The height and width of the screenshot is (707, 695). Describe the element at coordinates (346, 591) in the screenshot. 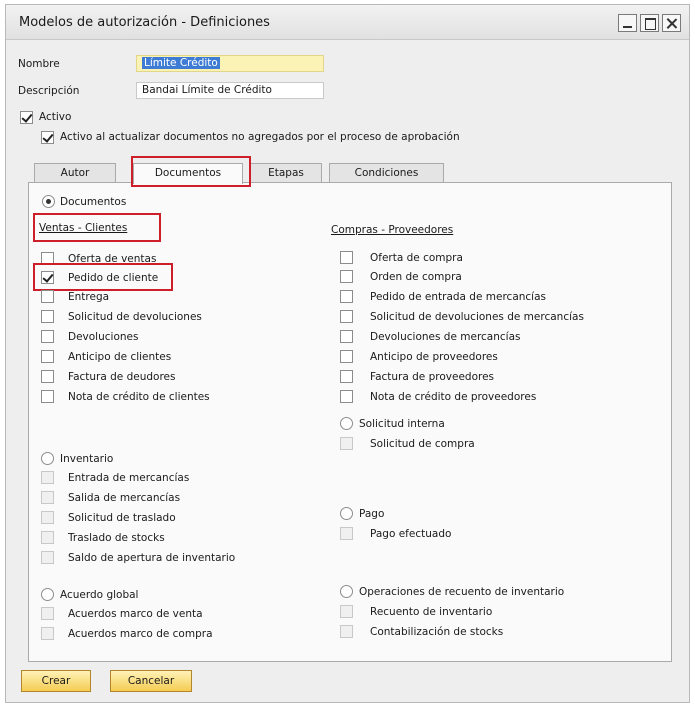

I see `recuento-radio` at that location.